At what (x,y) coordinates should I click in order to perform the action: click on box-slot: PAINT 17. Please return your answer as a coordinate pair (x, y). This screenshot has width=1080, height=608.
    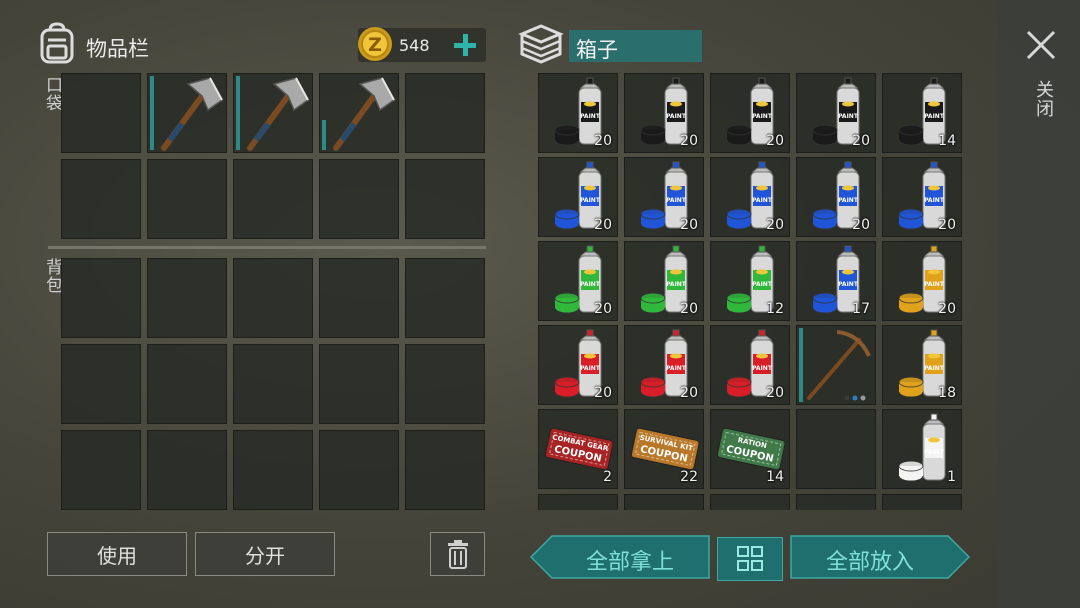
    Looking at the image, I should click on (836, 281).